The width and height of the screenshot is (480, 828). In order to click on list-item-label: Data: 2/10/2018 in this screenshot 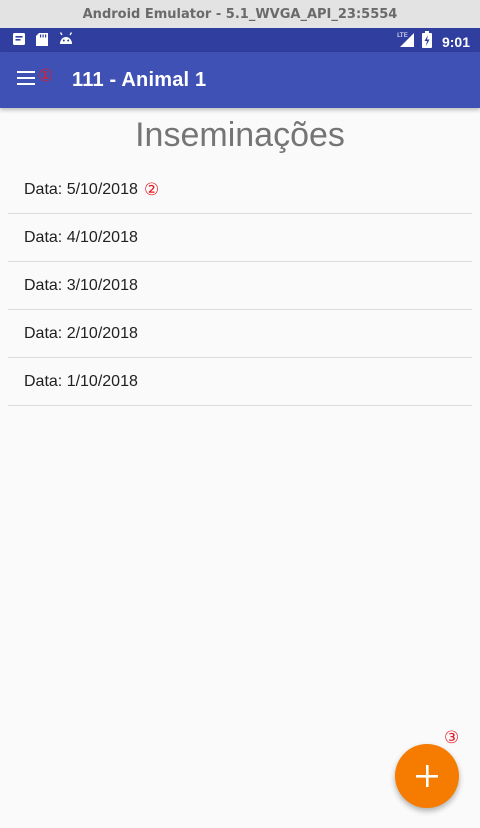, I will do `click(81, 333)`.